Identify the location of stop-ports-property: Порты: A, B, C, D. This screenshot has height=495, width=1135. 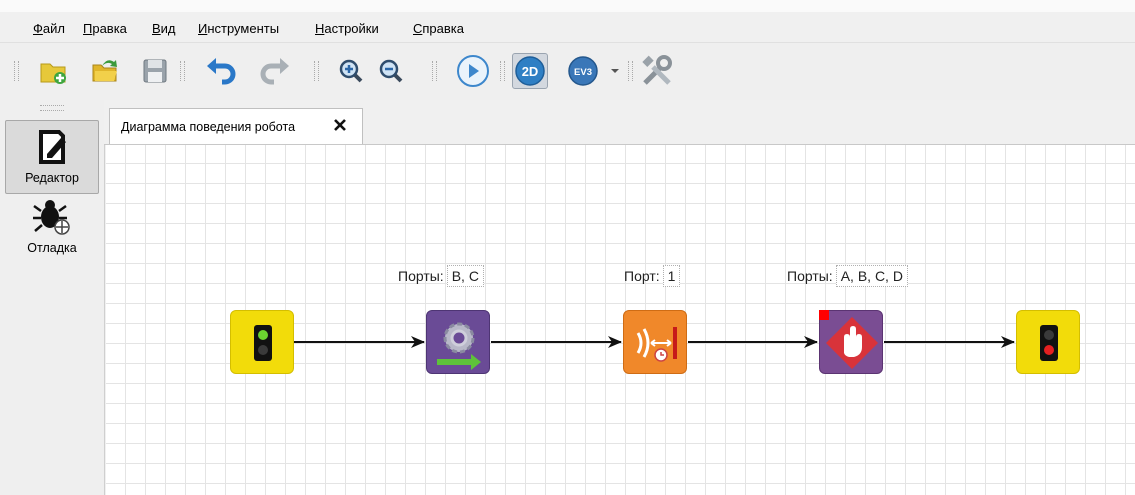
(847, 276).